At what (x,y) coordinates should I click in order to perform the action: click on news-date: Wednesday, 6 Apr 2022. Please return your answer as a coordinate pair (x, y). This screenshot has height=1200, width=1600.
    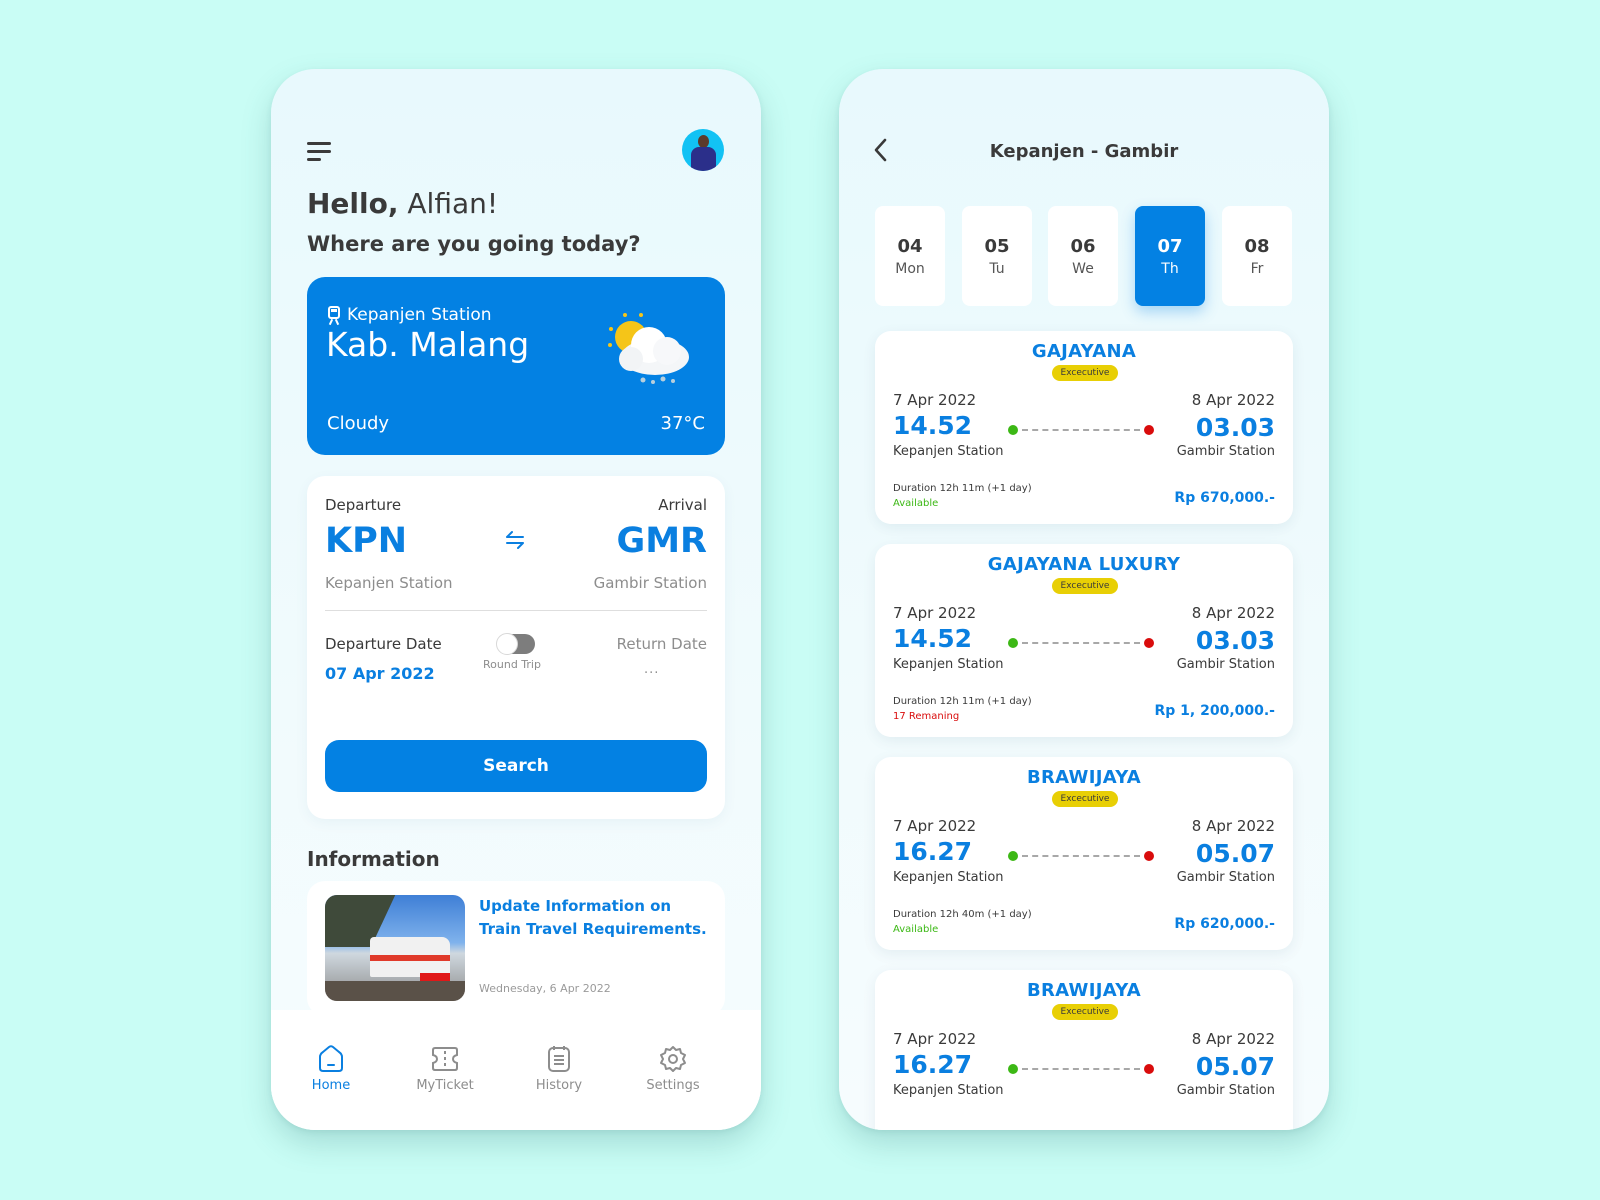
    Looking at the image, I should click on (545, 988).